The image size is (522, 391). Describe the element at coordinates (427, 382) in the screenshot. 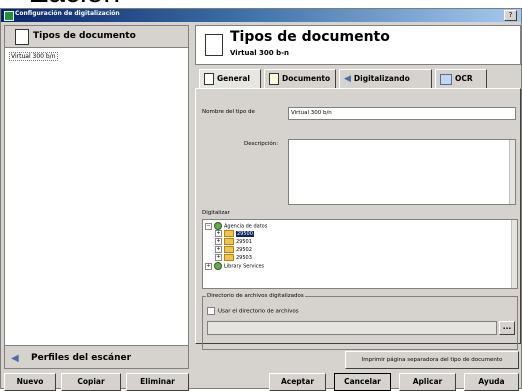

I see `apply-button: Aplicar` at that location.